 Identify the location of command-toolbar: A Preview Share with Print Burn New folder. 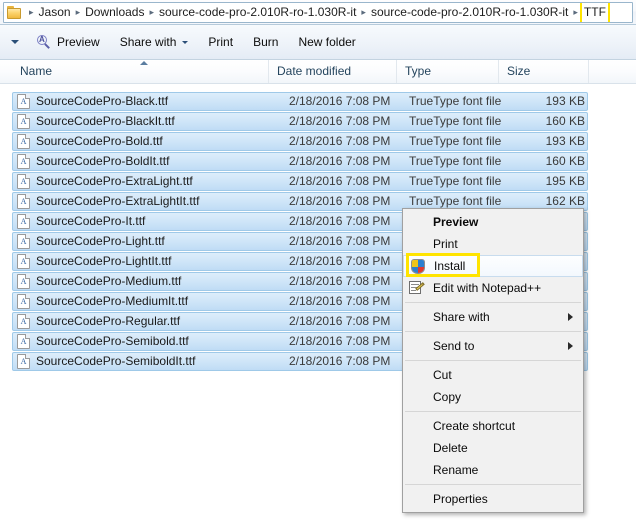
(318, 42).